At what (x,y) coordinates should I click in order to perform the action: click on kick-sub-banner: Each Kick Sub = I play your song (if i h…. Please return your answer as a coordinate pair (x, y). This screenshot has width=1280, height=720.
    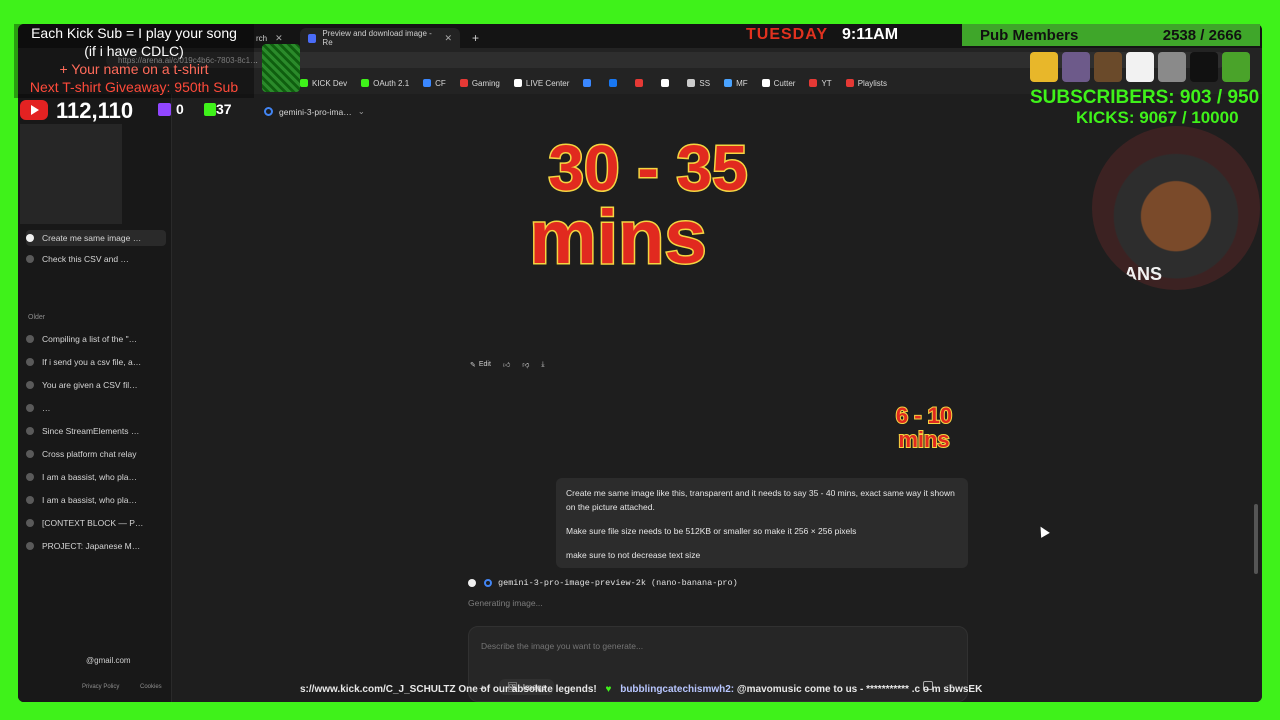
    Looking at the image, I should click on (134, 61).